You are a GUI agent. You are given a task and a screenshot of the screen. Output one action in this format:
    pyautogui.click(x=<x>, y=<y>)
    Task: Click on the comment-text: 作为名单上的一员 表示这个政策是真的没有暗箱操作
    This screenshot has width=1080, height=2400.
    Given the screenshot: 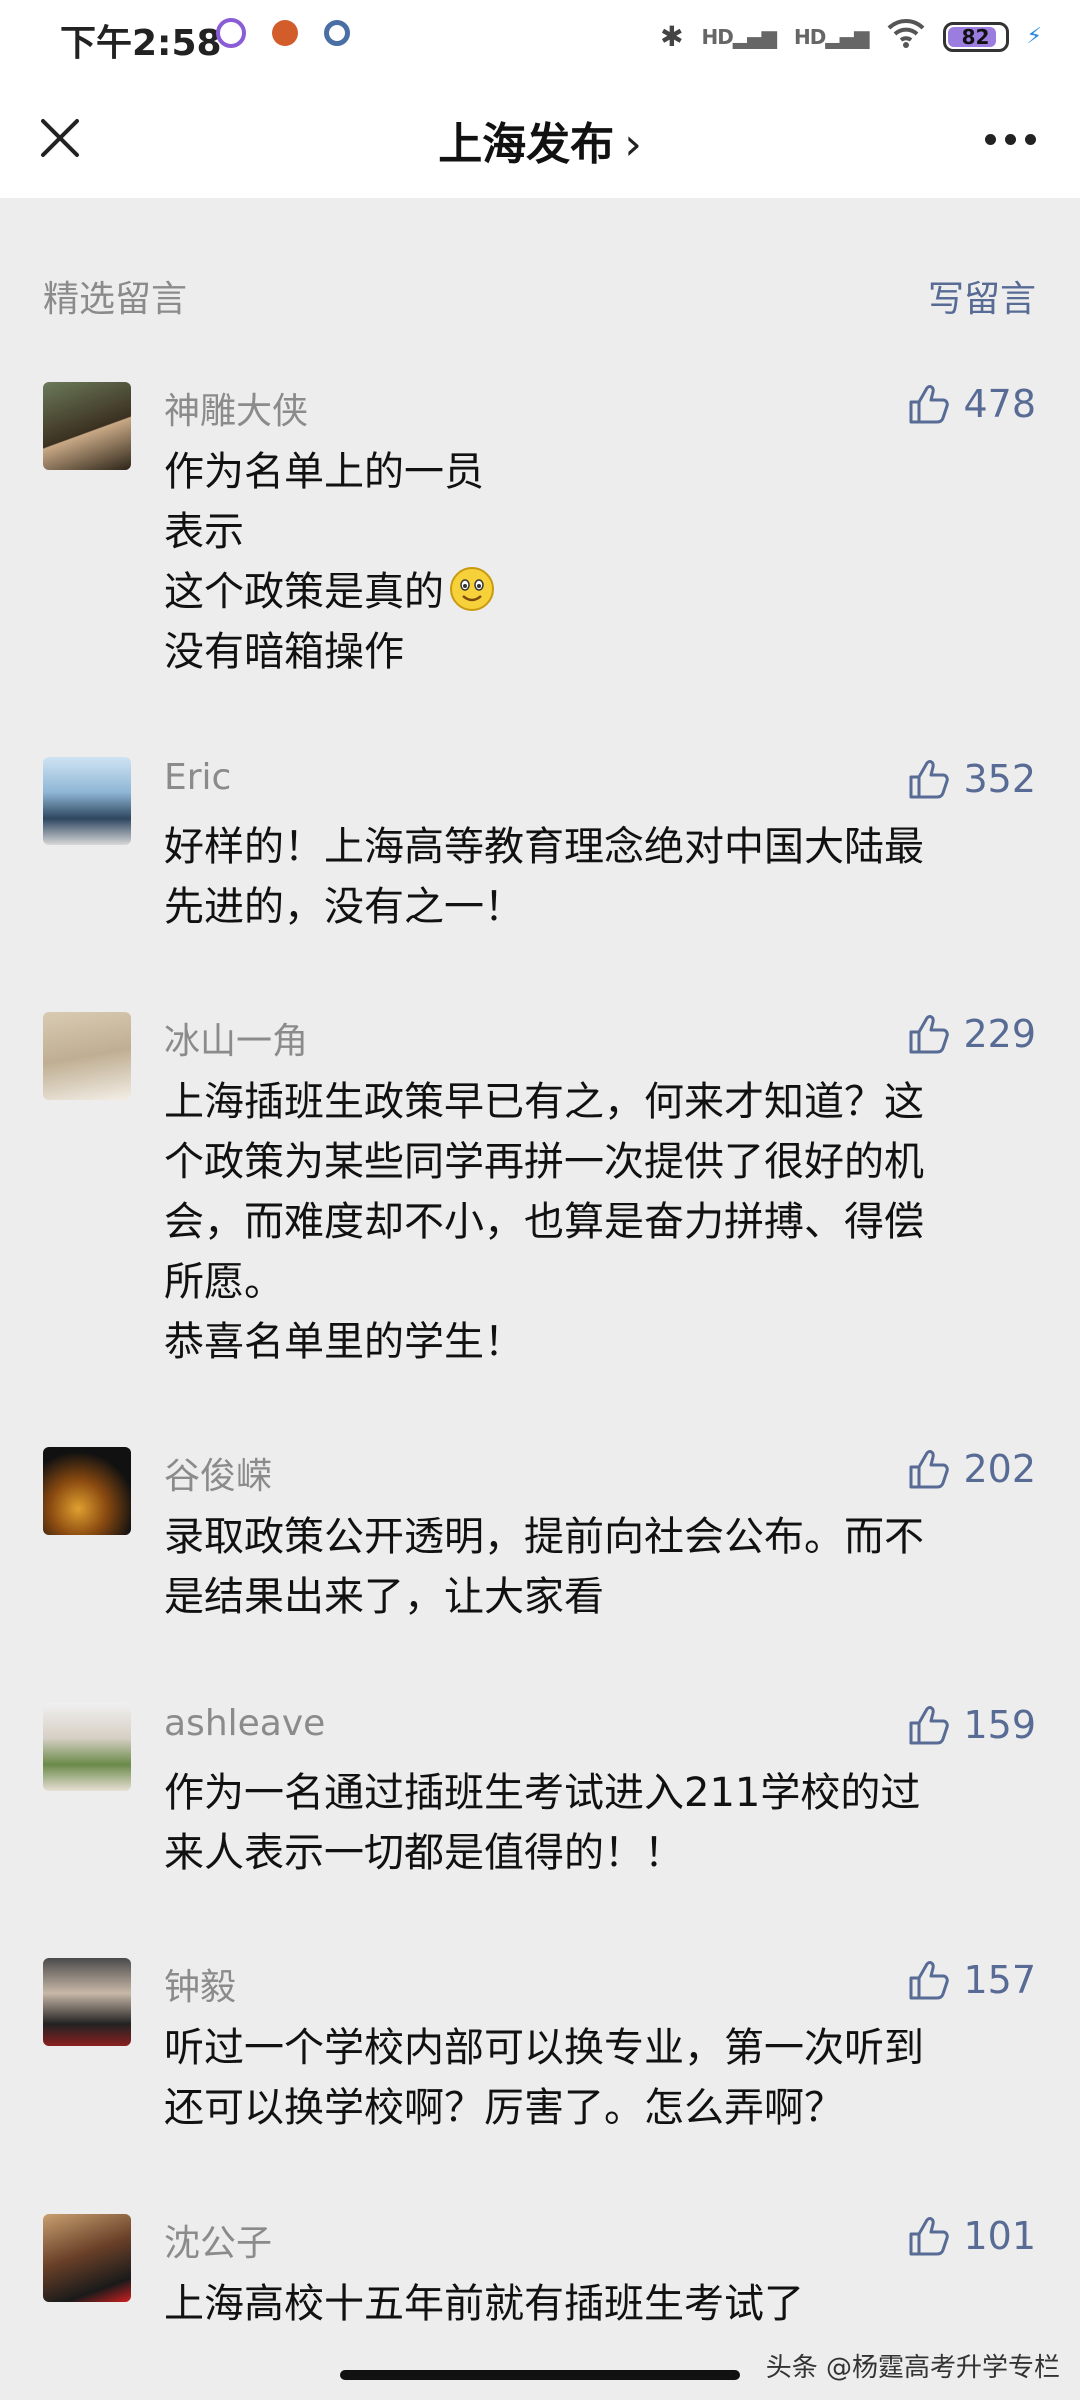 What is the action you would take?
    pyautogui.click(x=594, y=562)
    